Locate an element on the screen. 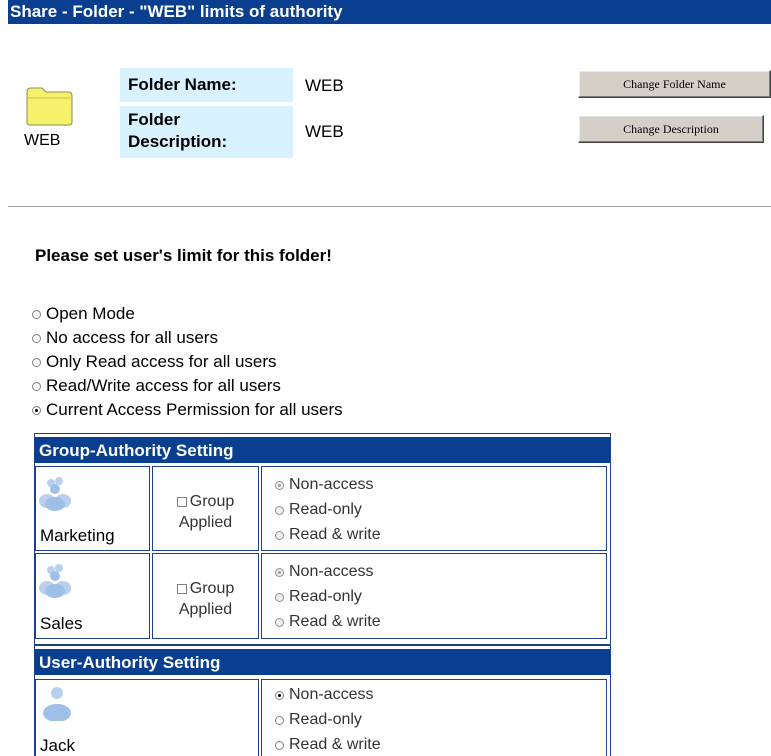  mode-label: Only Read access for all users is located at coordinates (161, 361).